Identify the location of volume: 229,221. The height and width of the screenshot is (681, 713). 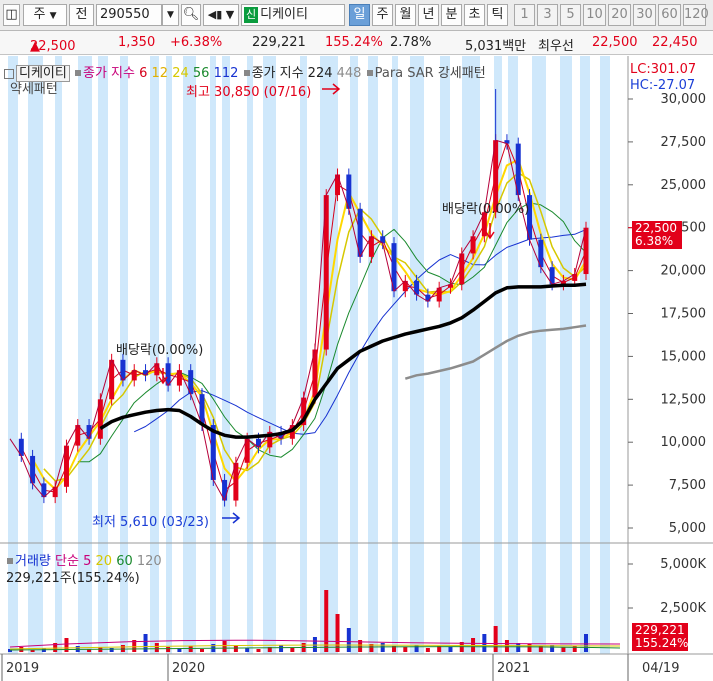
(279, 42).